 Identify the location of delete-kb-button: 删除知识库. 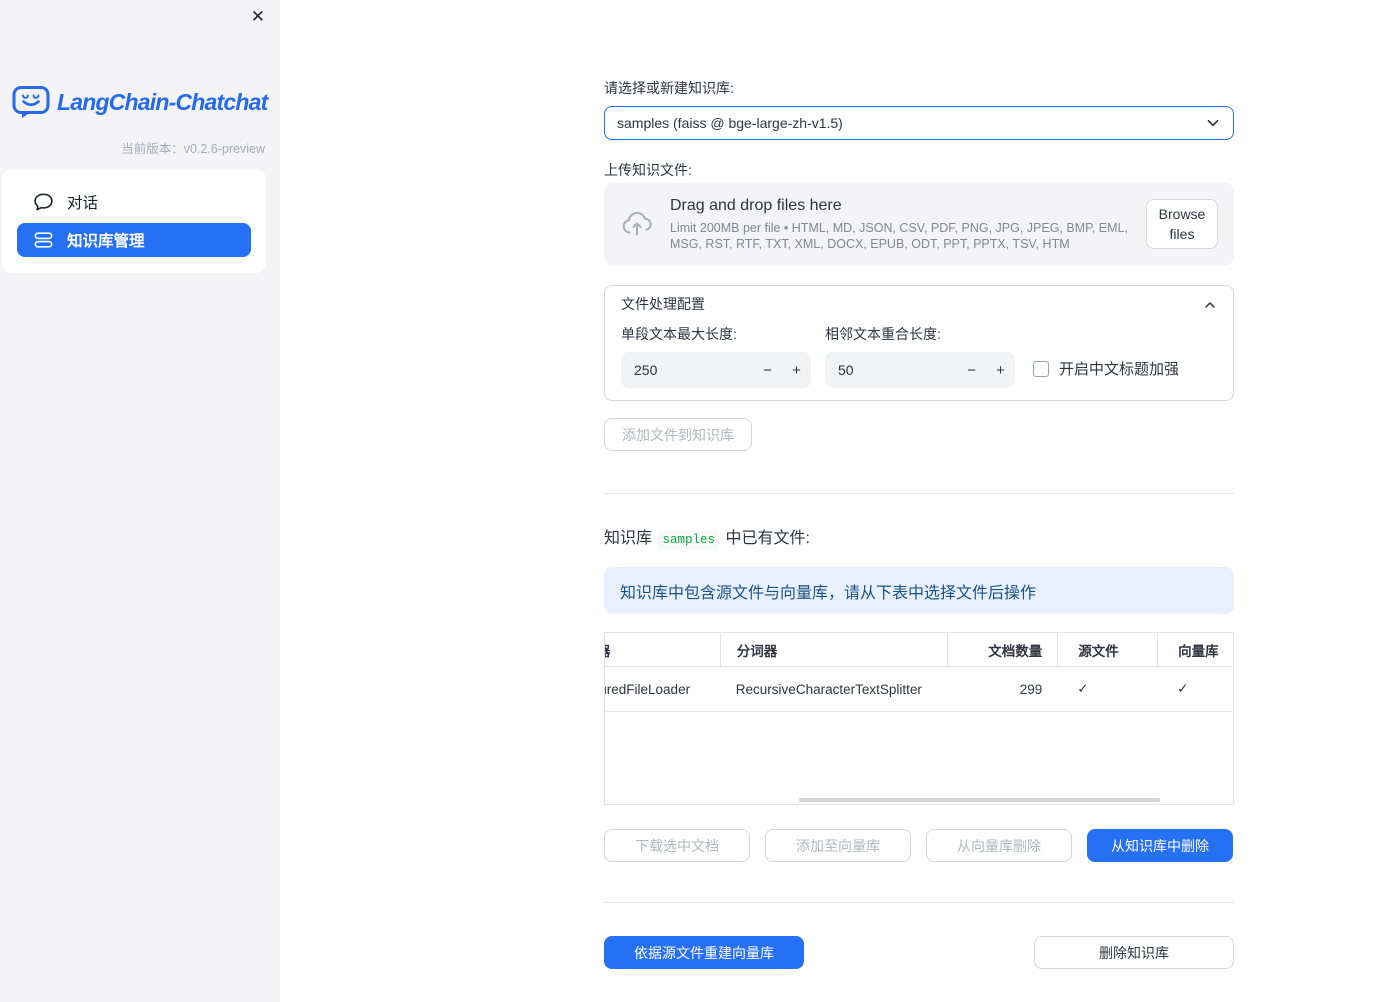
(1134, 952).